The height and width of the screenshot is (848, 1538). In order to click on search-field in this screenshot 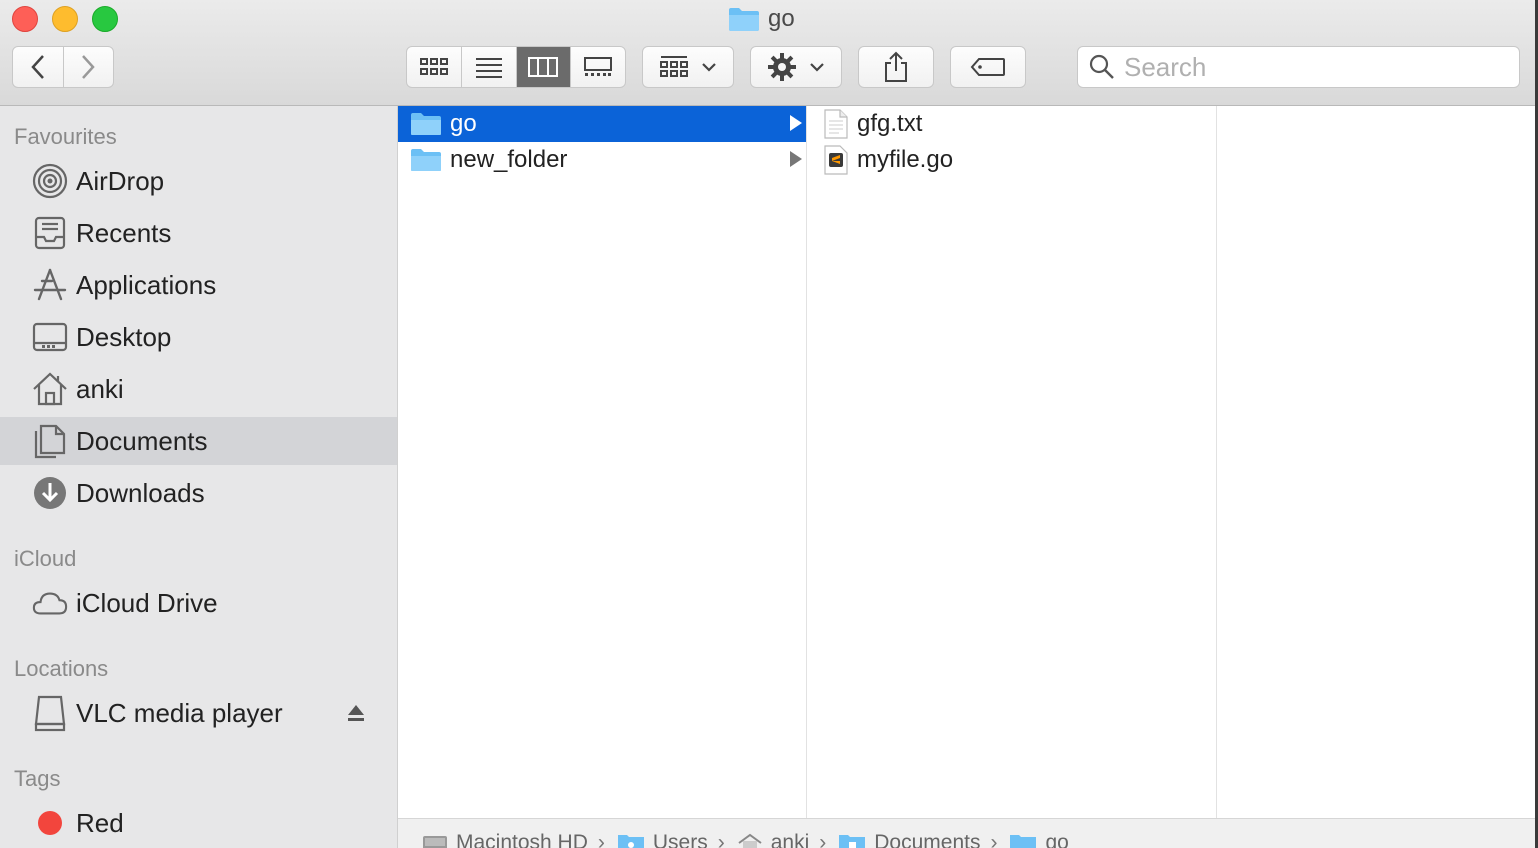, I will do `click(1298, 67)`.